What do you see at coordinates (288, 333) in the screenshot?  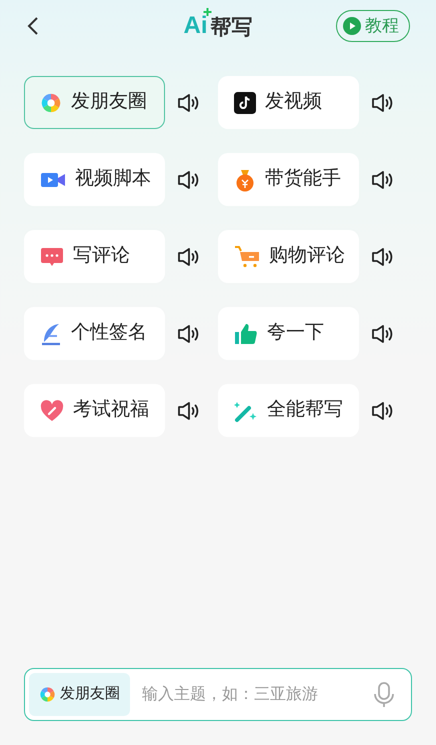 I see `tool-card: 夸一下` at bounding box center [288, 333].